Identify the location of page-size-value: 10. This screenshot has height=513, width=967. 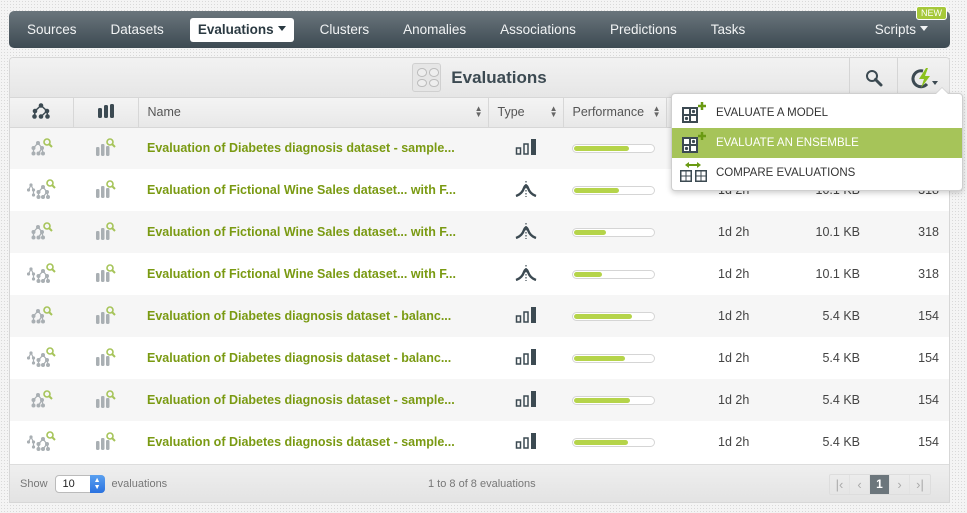
(68, 483).